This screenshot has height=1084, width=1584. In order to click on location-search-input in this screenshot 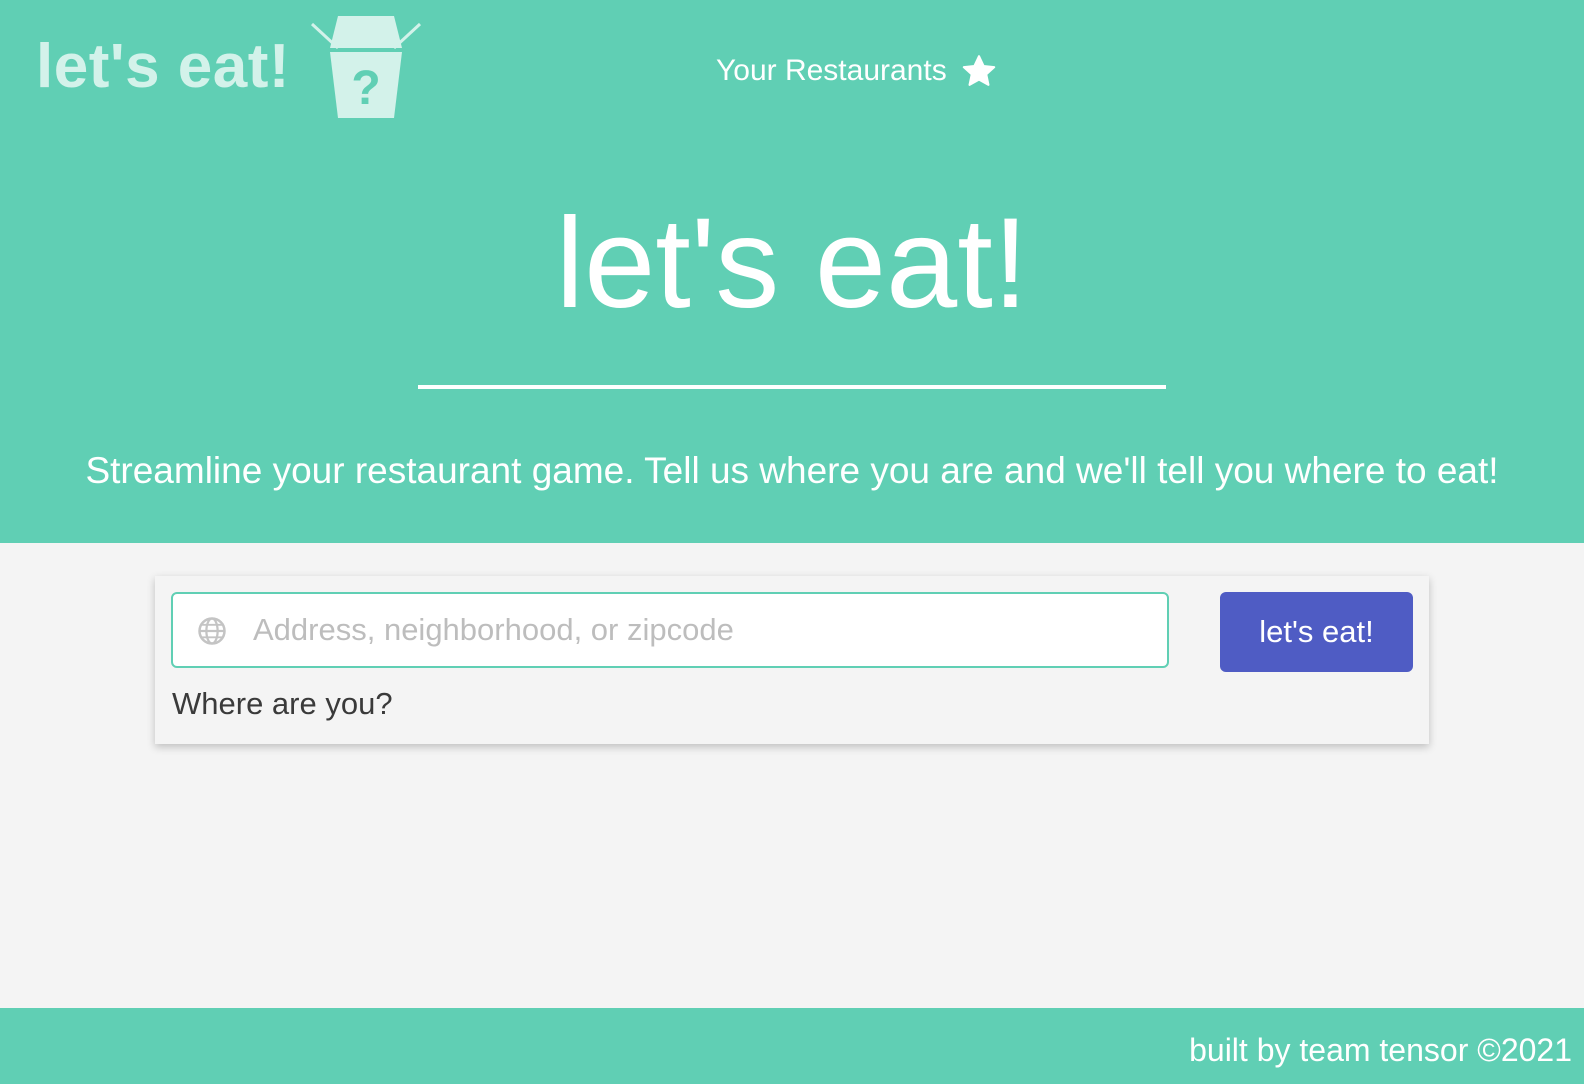, I will do `click(703, 630)`.